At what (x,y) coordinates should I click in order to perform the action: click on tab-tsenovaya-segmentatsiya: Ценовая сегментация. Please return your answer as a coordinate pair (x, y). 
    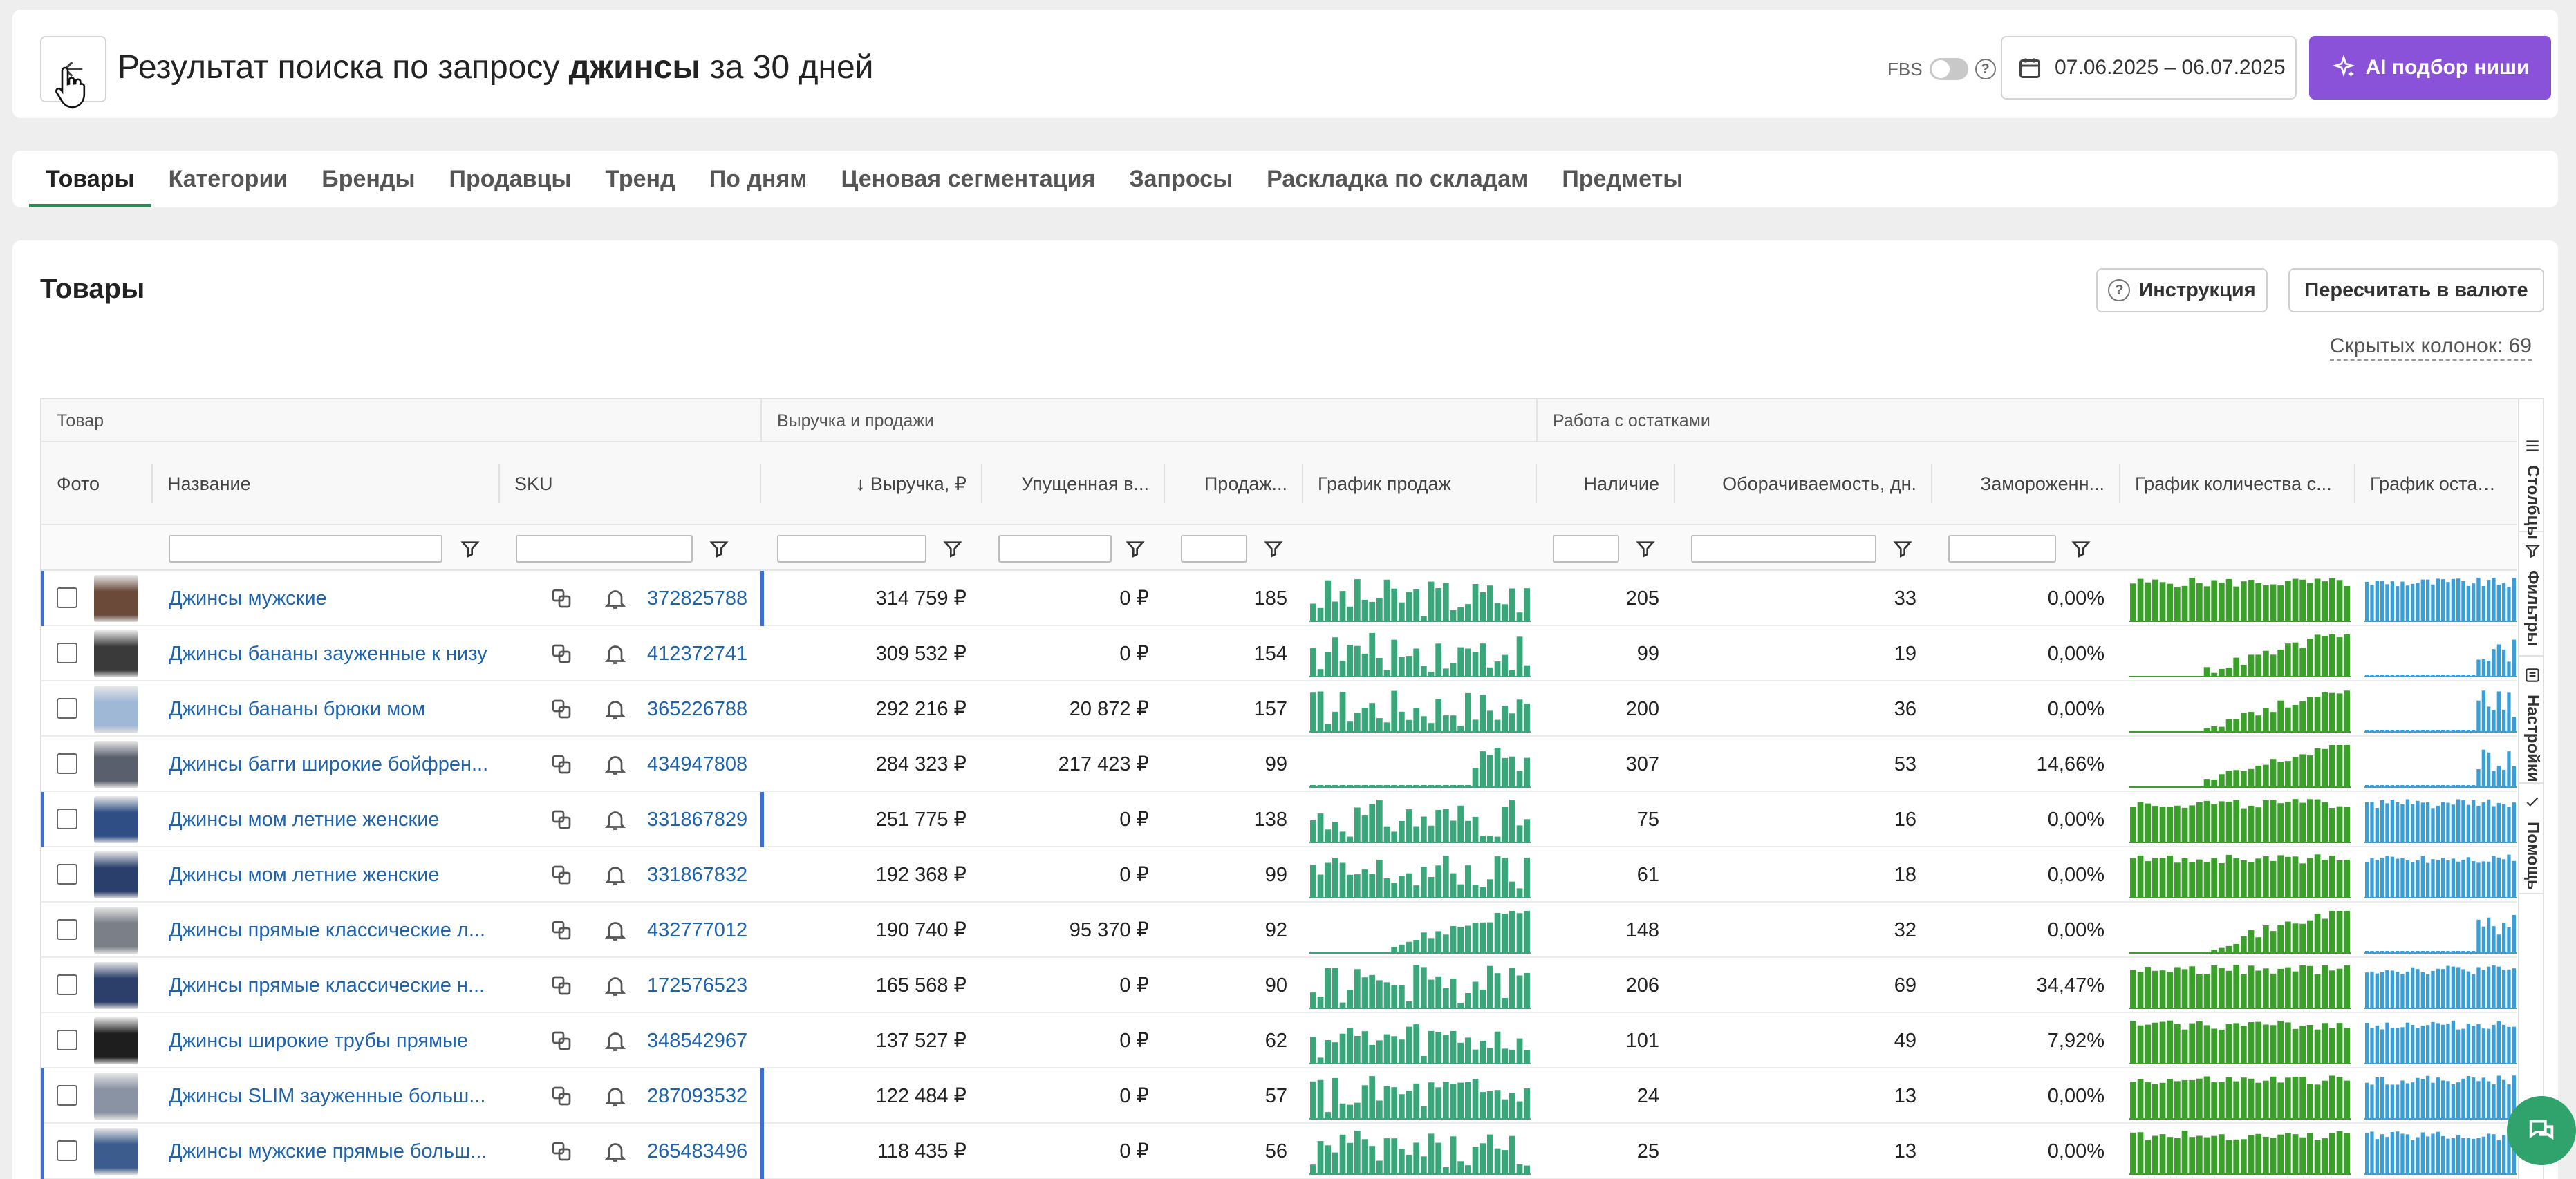
    Looking at the image, I should click on (968, 179).